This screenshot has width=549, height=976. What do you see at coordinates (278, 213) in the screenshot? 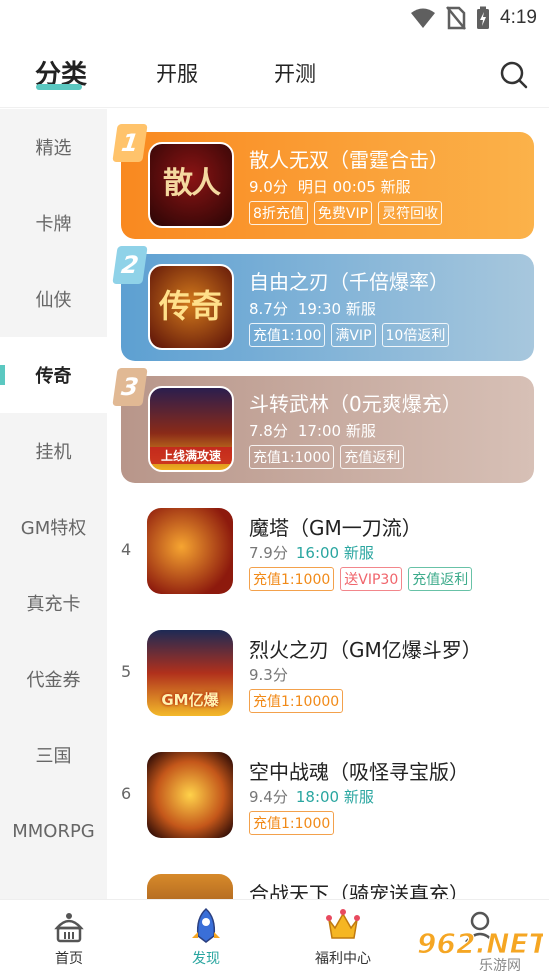
I see `game-tag: 8折充值` at bounding box center [278, 213].